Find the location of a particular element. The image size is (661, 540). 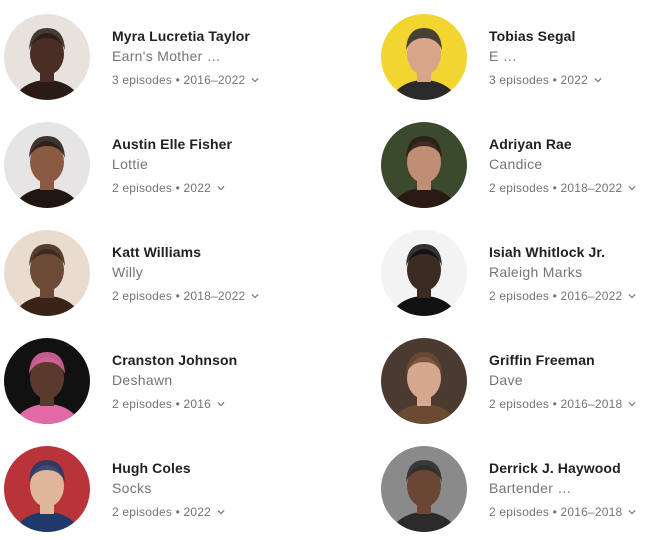

cast-member-card: Adriyan Rae Candice 2 episodes • 2018–2022 is located at coordinates (521, 167).